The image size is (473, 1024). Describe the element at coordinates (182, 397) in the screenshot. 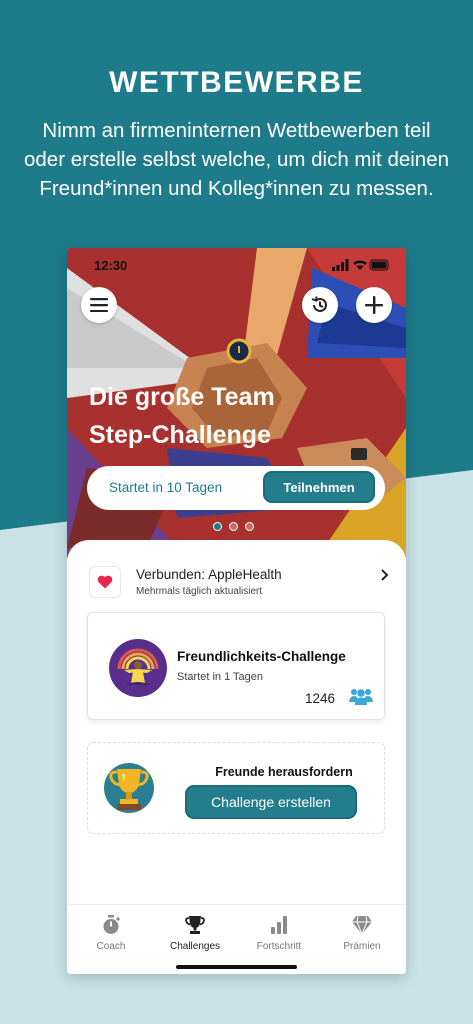

I see `hero-title-line1: Die große Team` at that location.